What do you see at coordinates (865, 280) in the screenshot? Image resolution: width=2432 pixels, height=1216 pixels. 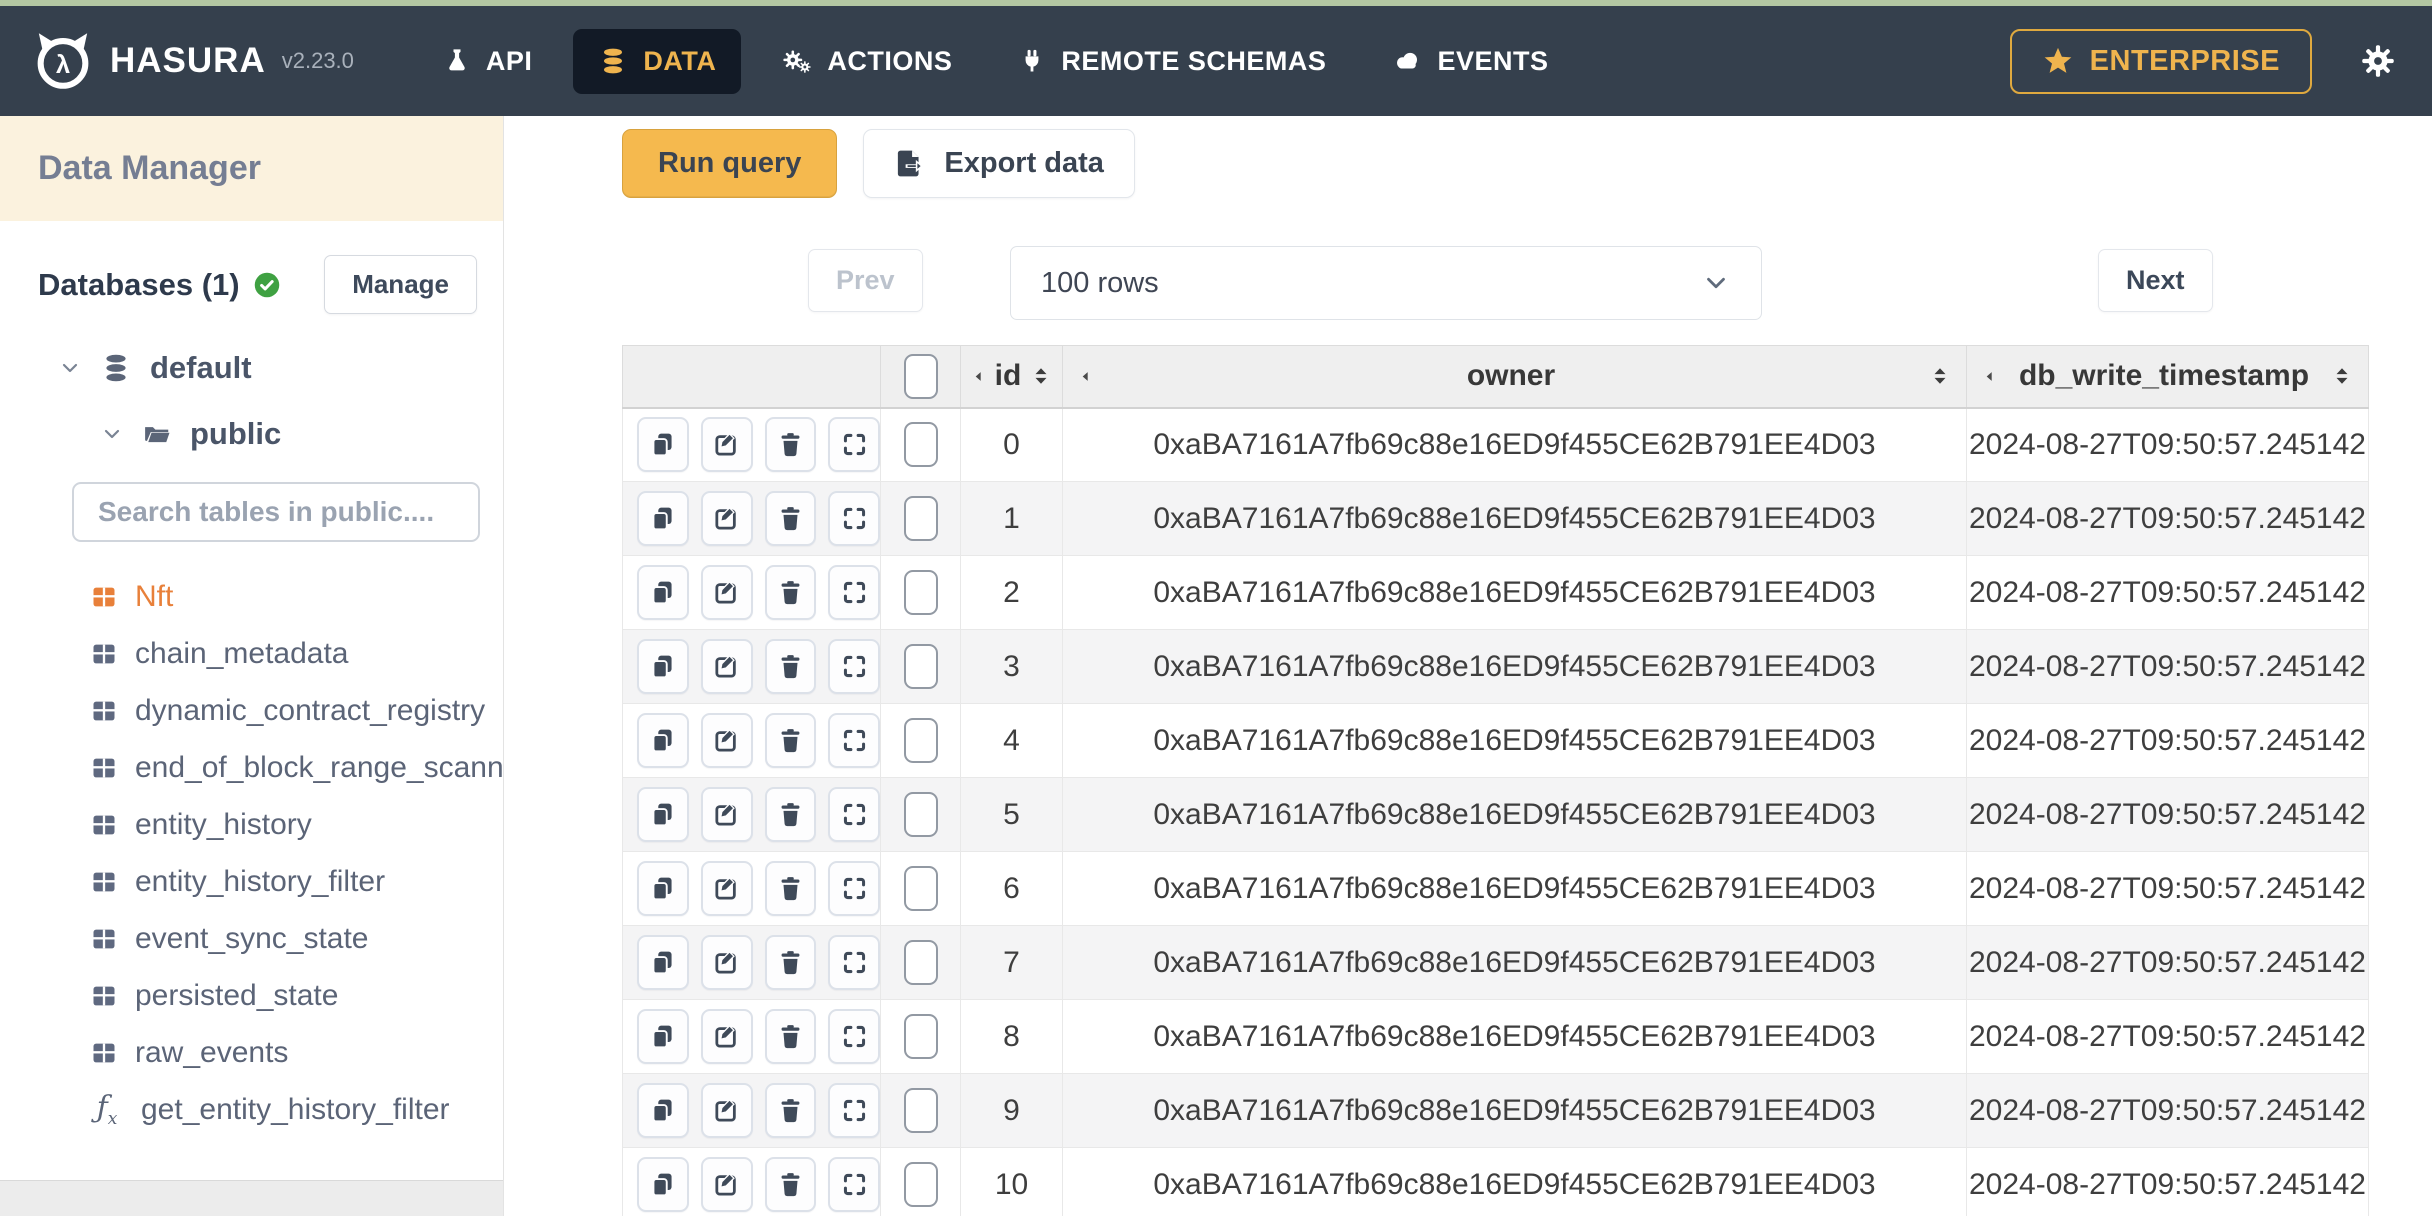 I see `prev-page-button: Prev` at bounding box center [865, 280].